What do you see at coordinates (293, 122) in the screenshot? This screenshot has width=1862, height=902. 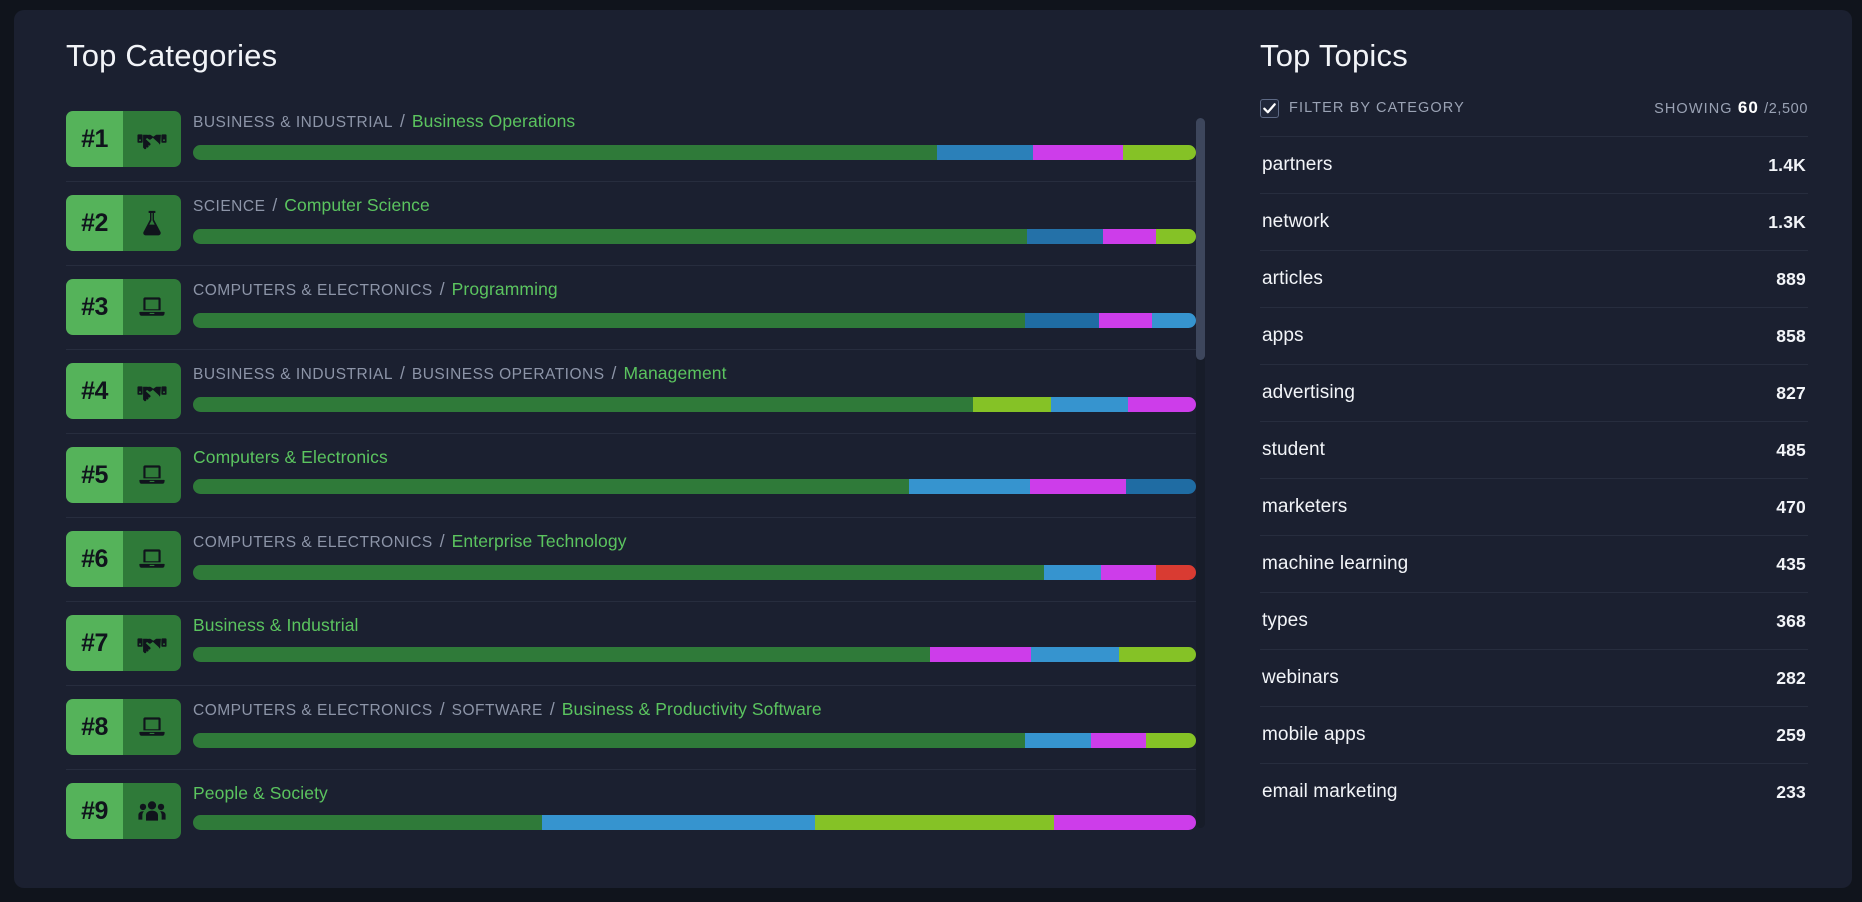 I see `category-crumb: BUSINESS & INDUSTRIAL` at bounding box center [293, 122].